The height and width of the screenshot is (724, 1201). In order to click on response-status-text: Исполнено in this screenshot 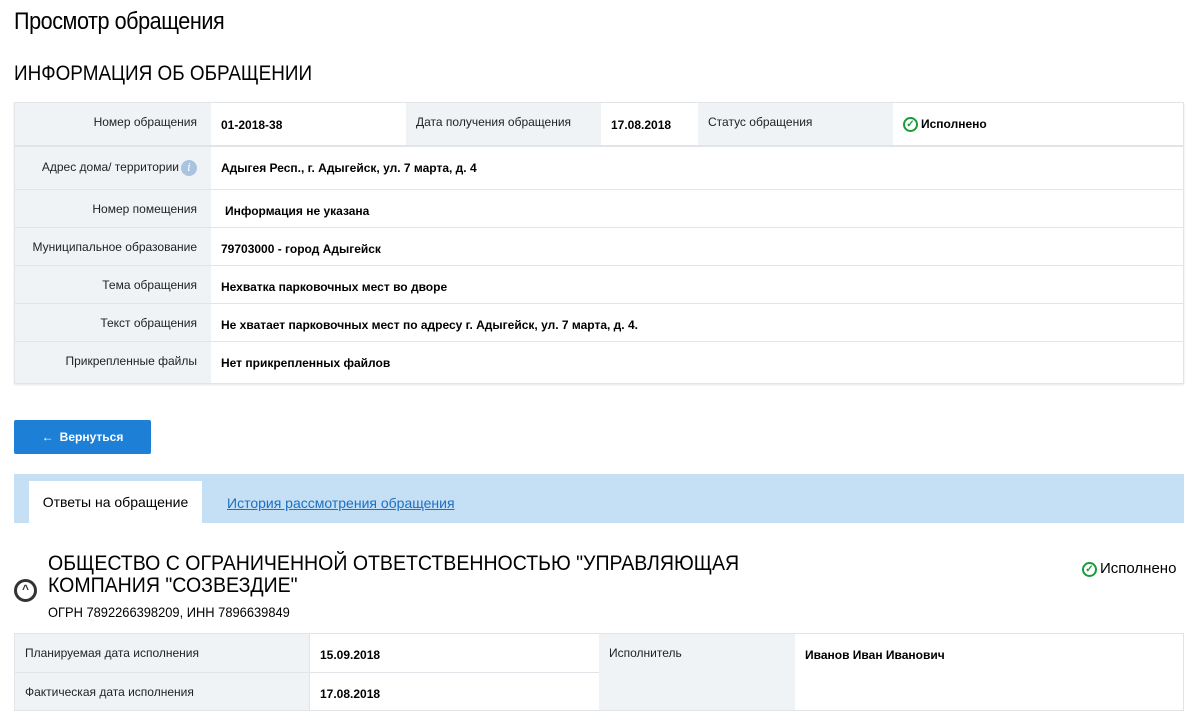, I will do `click(1138, 568)`.